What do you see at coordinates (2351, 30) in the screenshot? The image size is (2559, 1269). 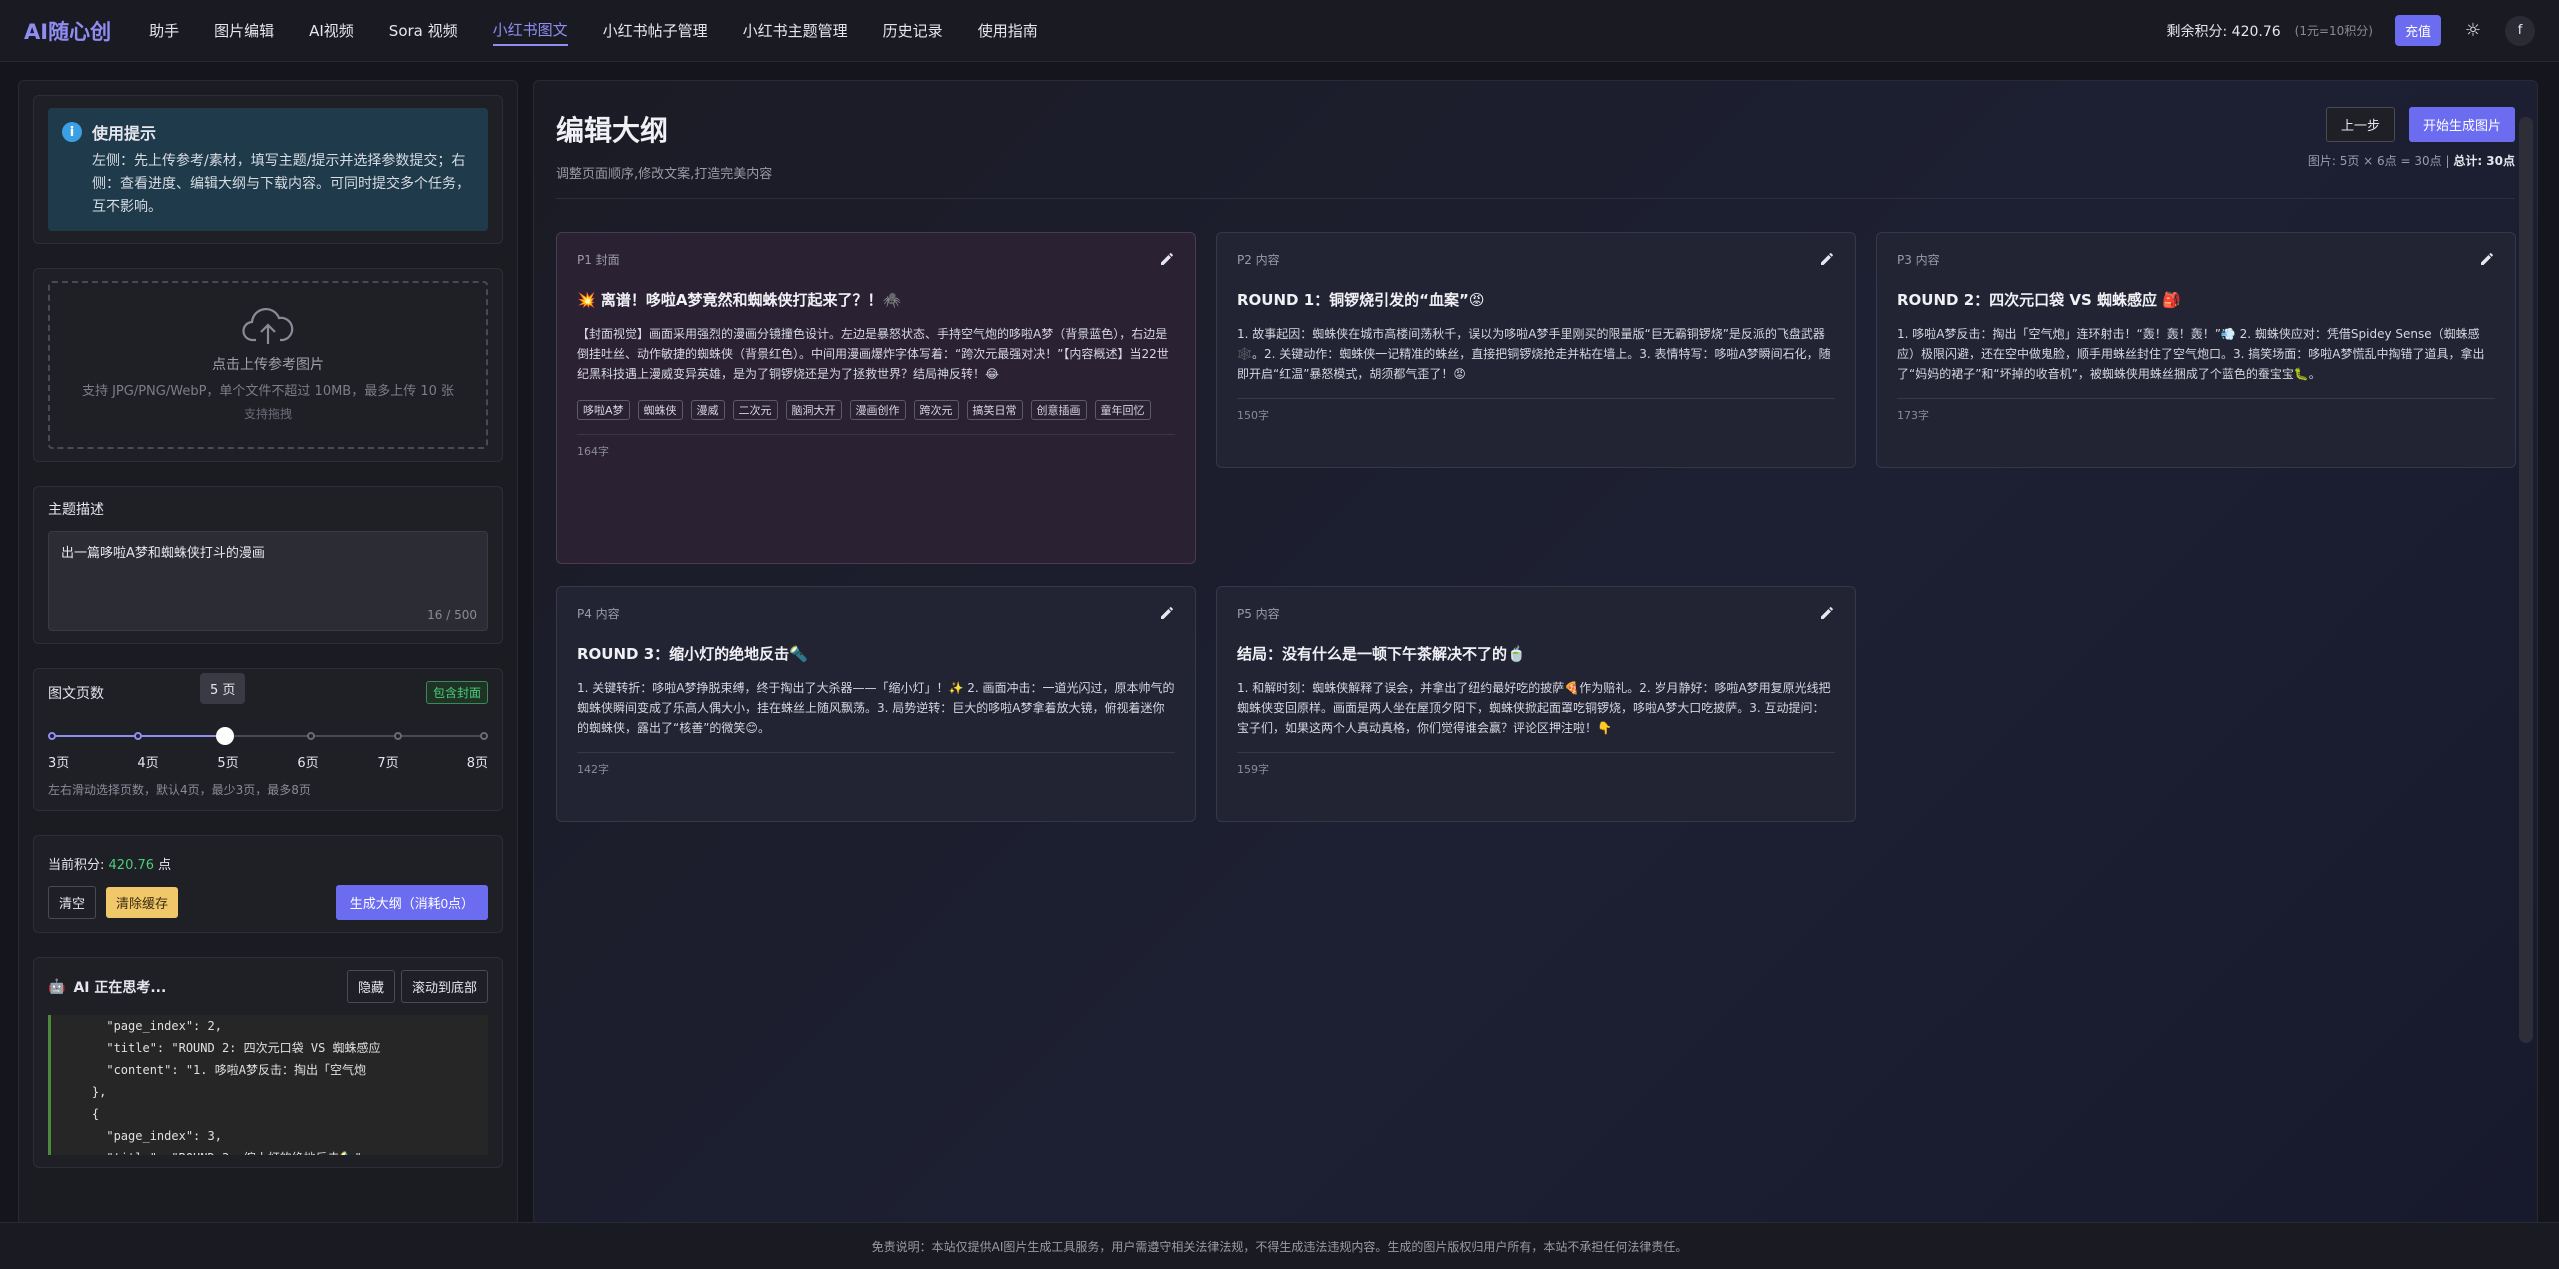 I see `topbar-right: 剩余积分: 420.76 (1元=10积分) 充值 ☼ f` at bounding box center [2351, 30].